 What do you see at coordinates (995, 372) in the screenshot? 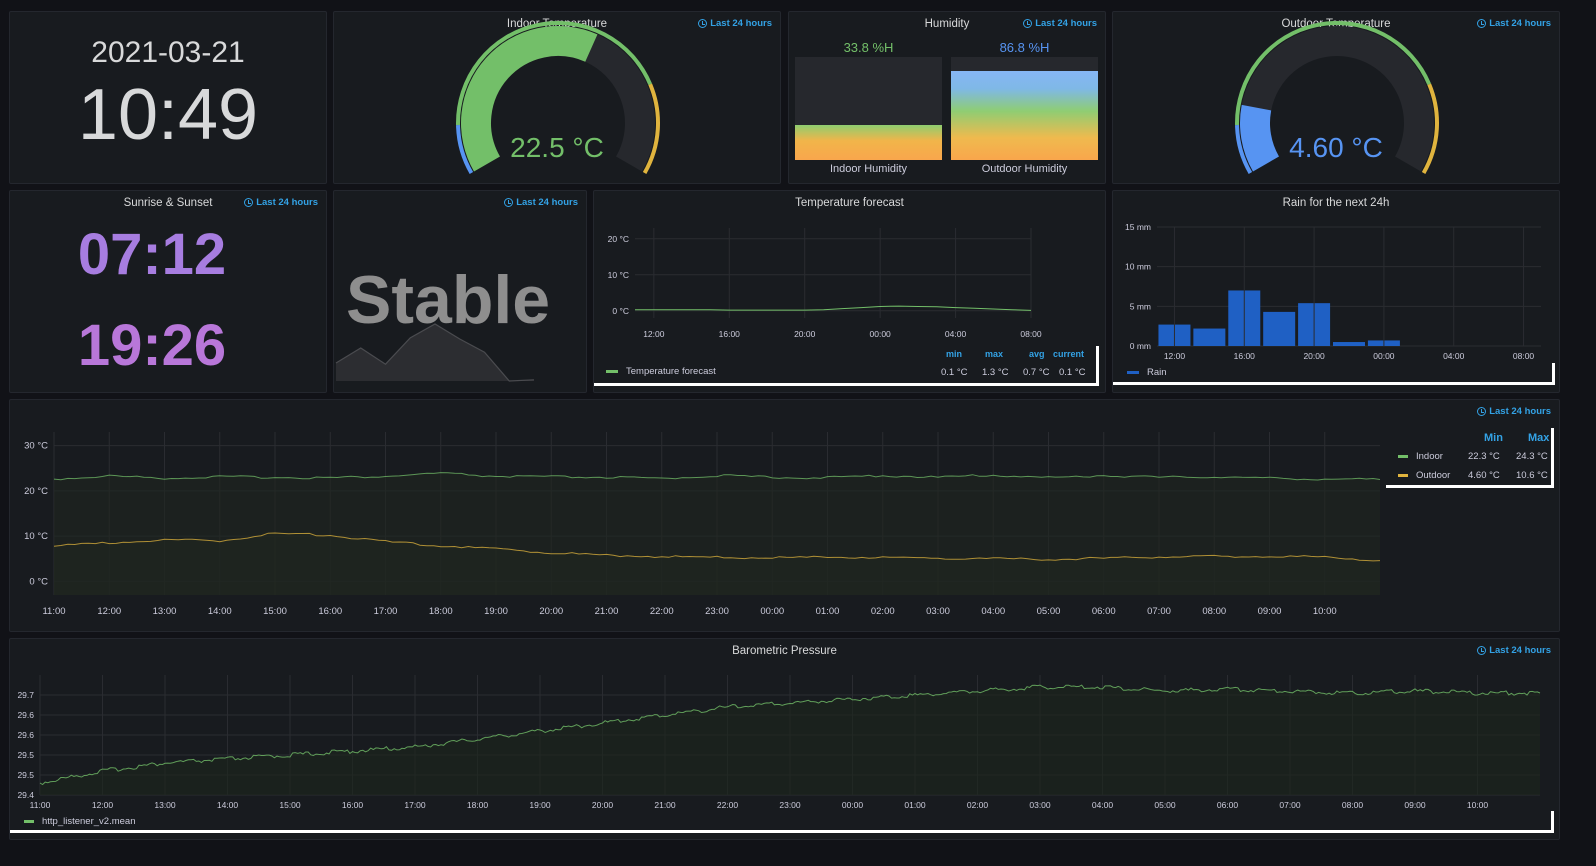
I see `legend-max-value: 1.3 °C` at bounding box center [995, 372].